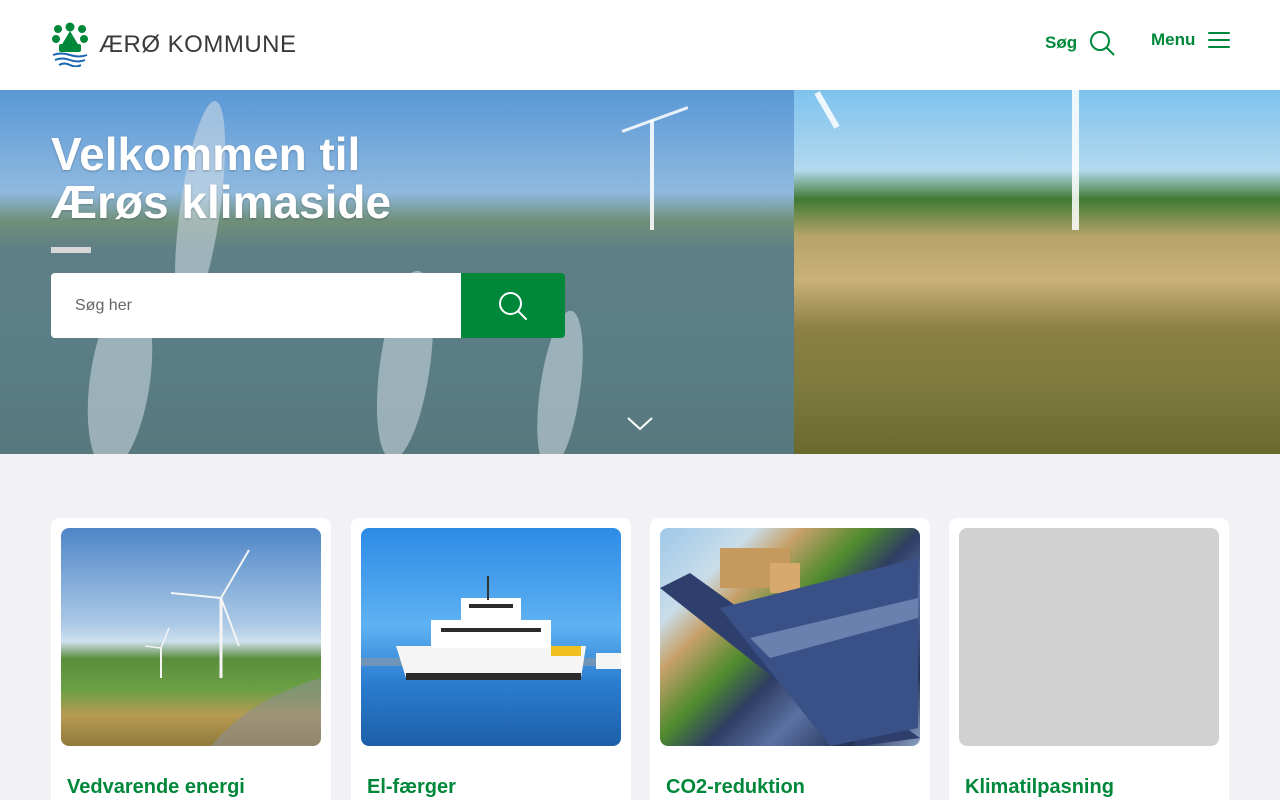 This screenshot has height=800, width=1280. I want to click on municipality-crest-icon, so click(70, 44).